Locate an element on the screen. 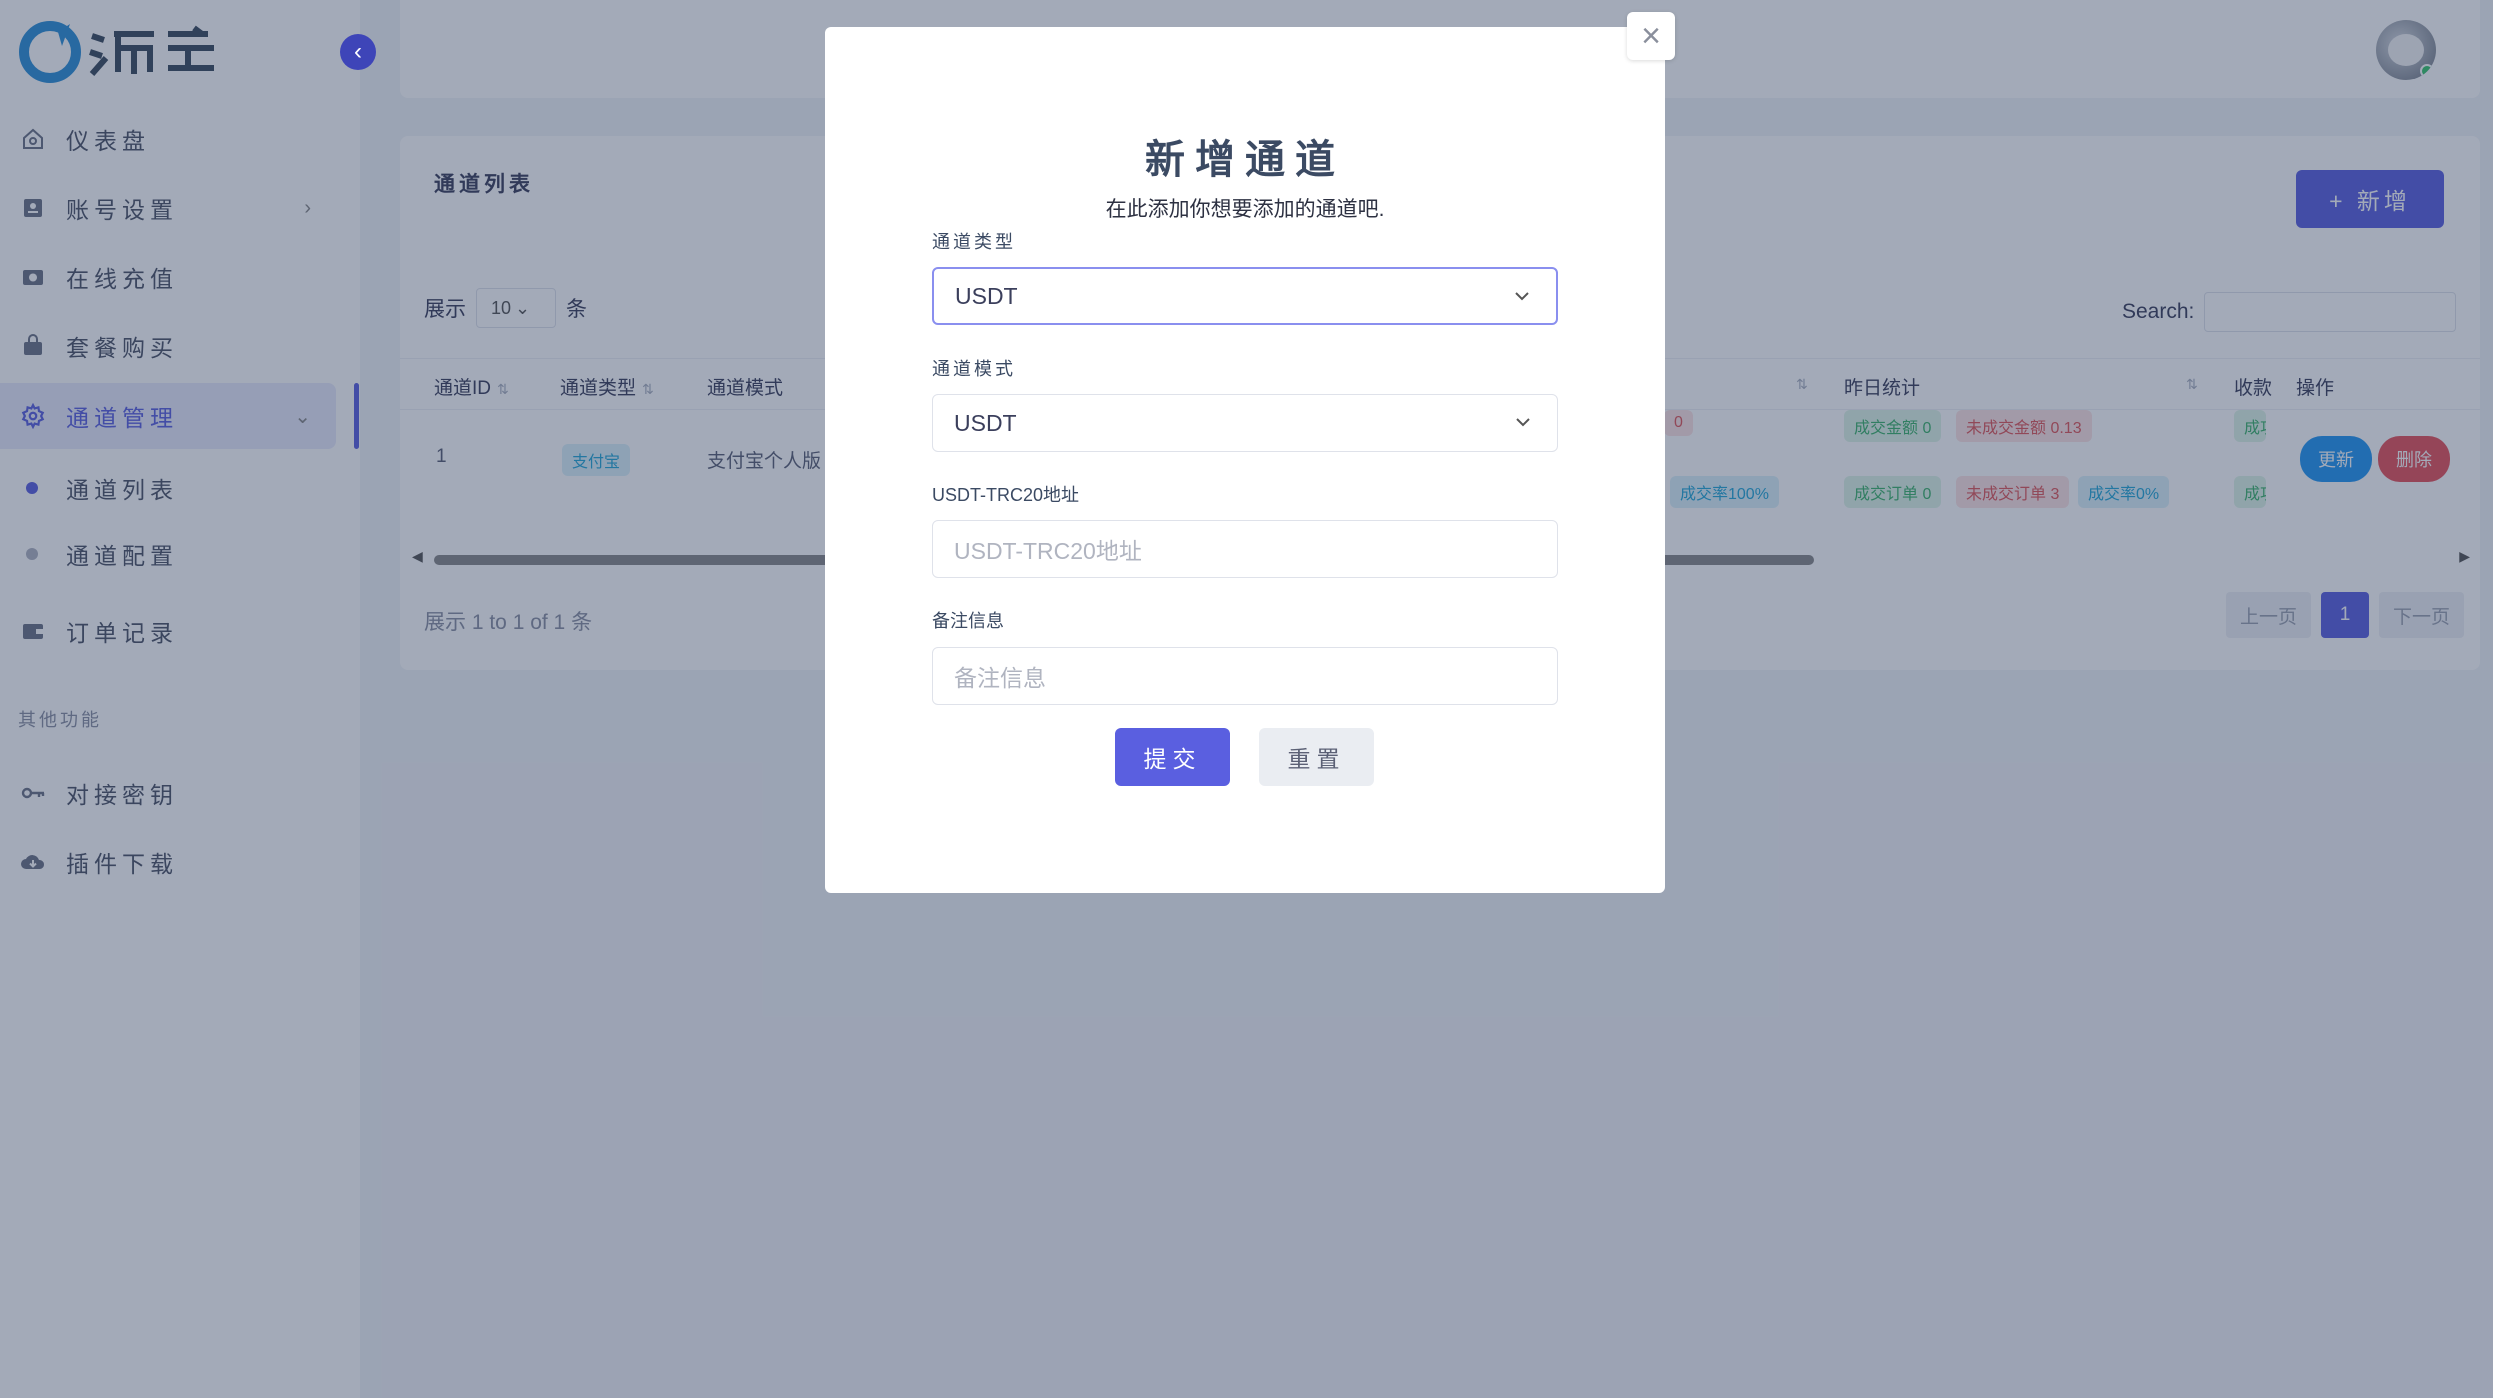 The height and width of the screenshot is (1398, 2493). chevron-left-icon: ‹ is located at coordinates (358, 51).